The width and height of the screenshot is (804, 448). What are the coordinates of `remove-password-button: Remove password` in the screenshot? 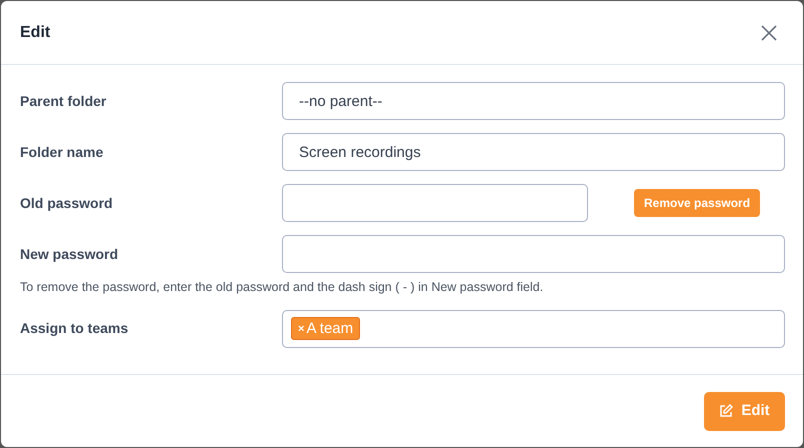 It's located at (697, 203).